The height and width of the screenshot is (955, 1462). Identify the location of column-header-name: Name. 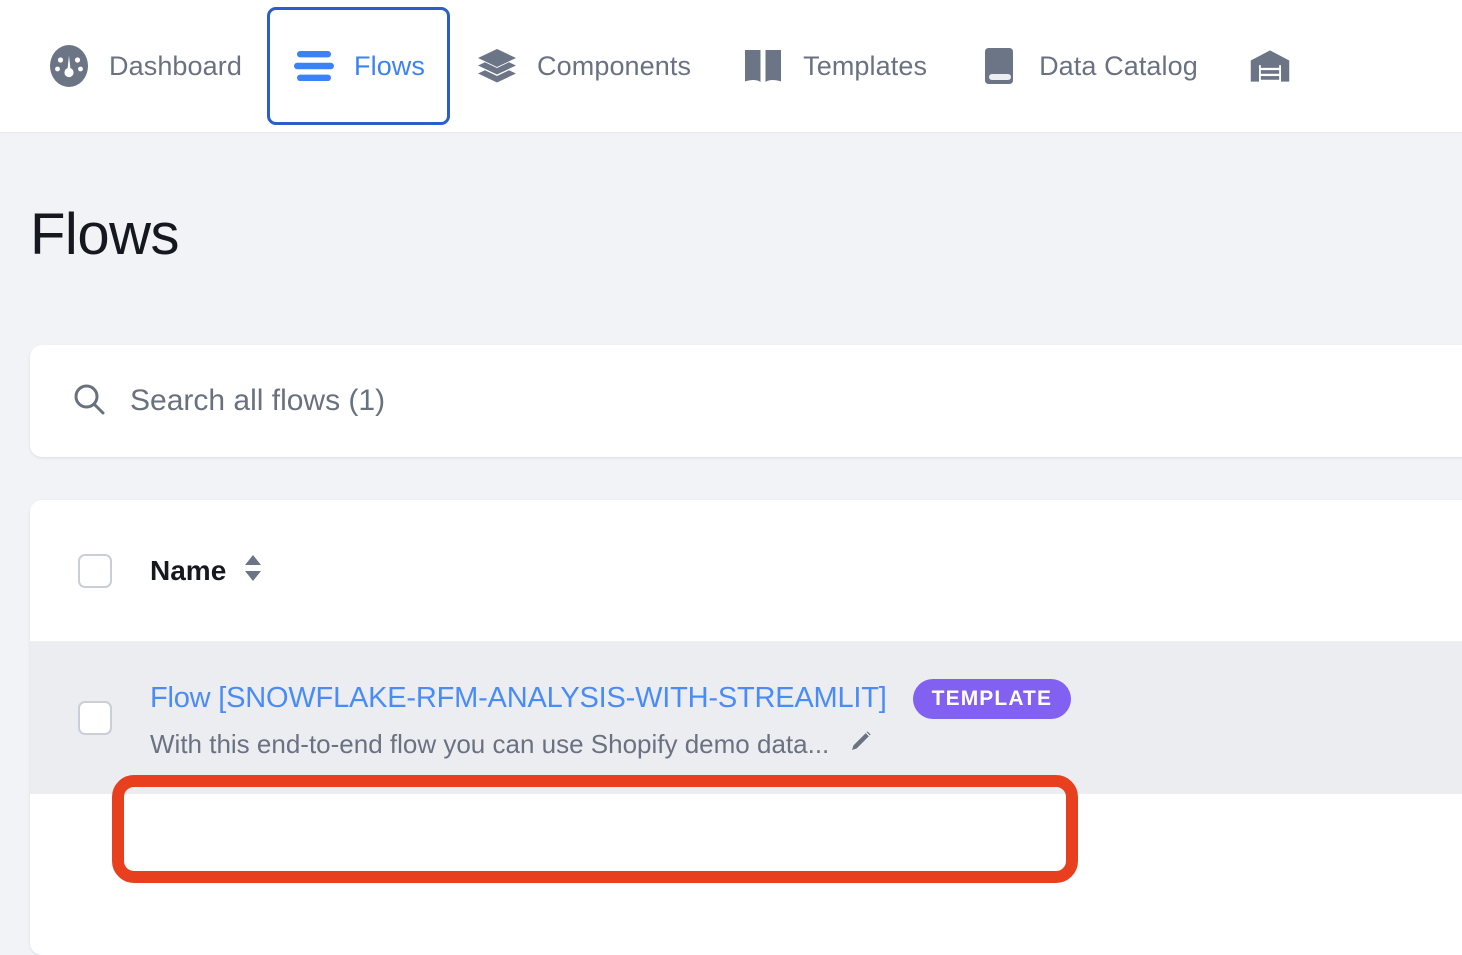
(207, 570).